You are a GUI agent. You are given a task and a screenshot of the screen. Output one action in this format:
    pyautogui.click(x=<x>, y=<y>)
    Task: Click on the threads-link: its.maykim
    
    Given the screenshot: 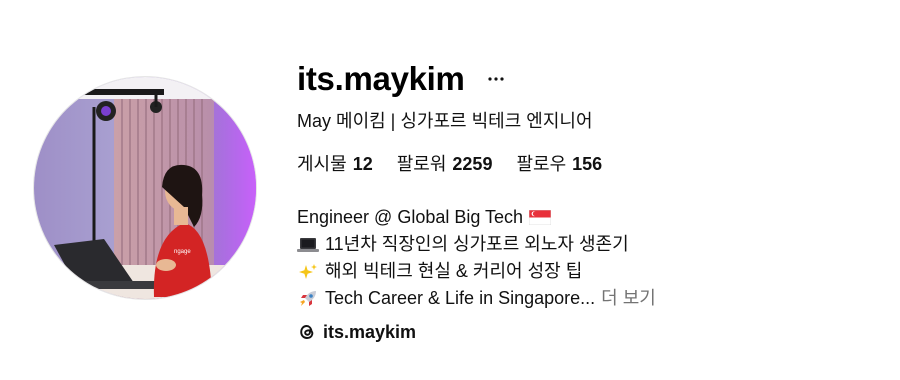 What is the action you would take?
    pyautogui.click(x=587, y=332)
    